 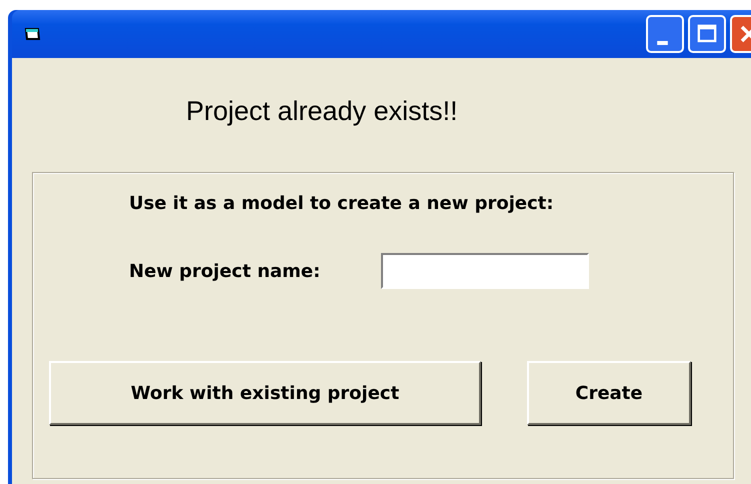 What do you see at coordinates (342, 204) in the screenshot?
I see `instruction-text: Use it as a model to create a new project:` at bounding box center [342, 204].